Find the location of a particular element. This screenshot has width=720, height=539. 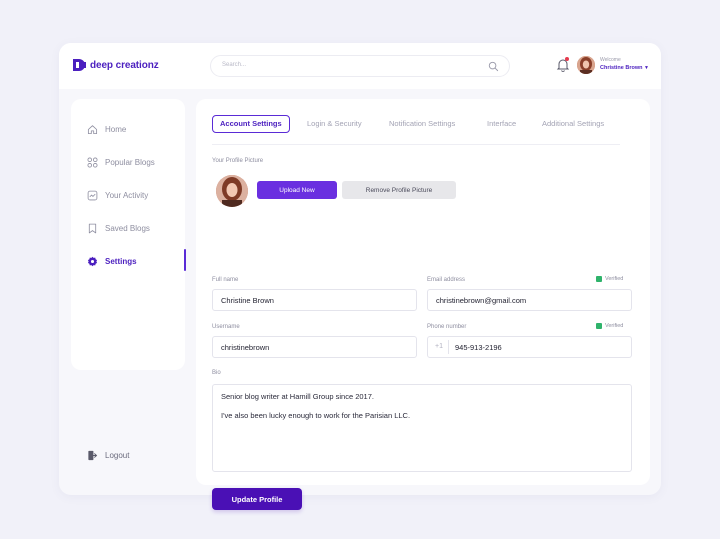

sidebar-item-popular-blogs: Popular Blogs is located at coordinates (121, 162).